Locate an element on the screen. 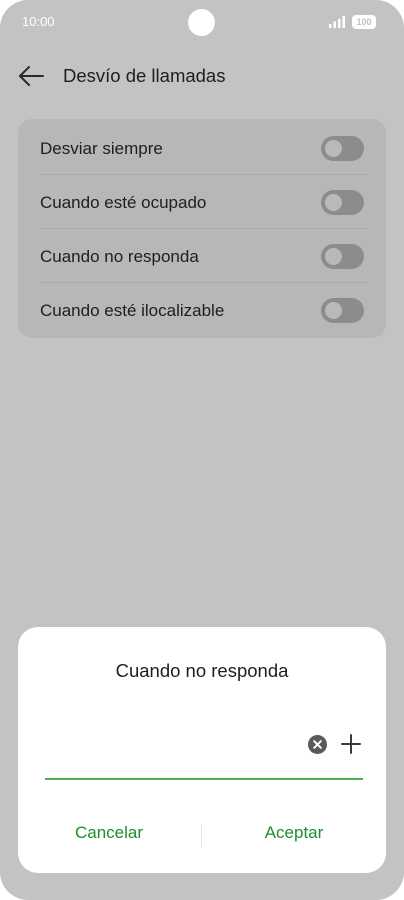 This screenshot has width=404, height=900. status-bar: 10:00 100 is located at coordinates (202, 22).